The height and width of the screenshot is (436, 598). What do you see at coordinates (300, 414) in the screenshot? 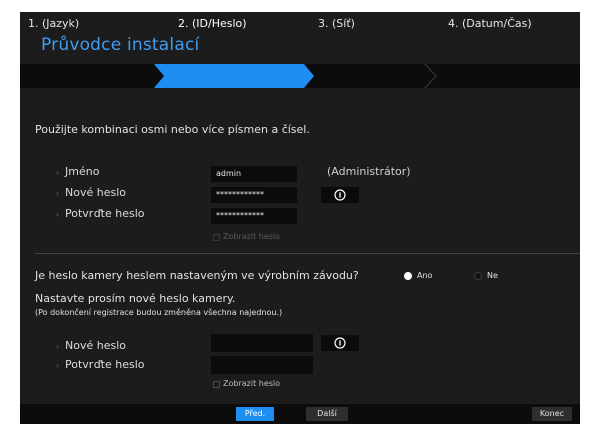
I see `wizard-footer` at bounding box center [300, 414].